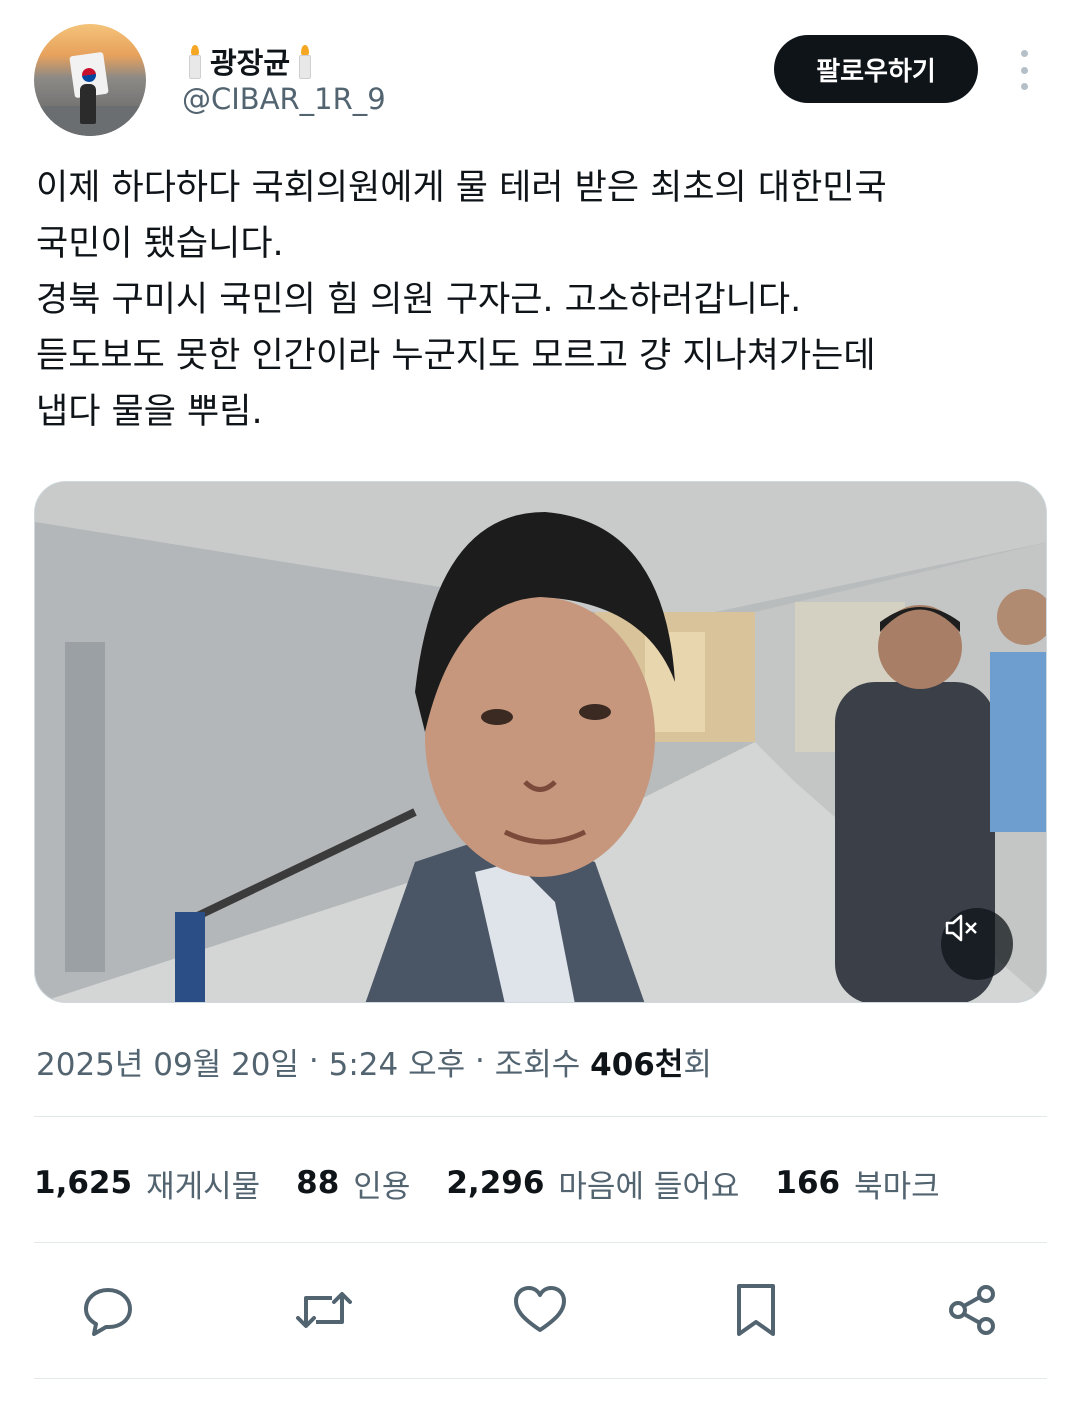  What do you see at coordinates (284, 99) in the screenshot?
I see `user-handle: @CIBAR_1R_9` at bounding box center [284, 99].